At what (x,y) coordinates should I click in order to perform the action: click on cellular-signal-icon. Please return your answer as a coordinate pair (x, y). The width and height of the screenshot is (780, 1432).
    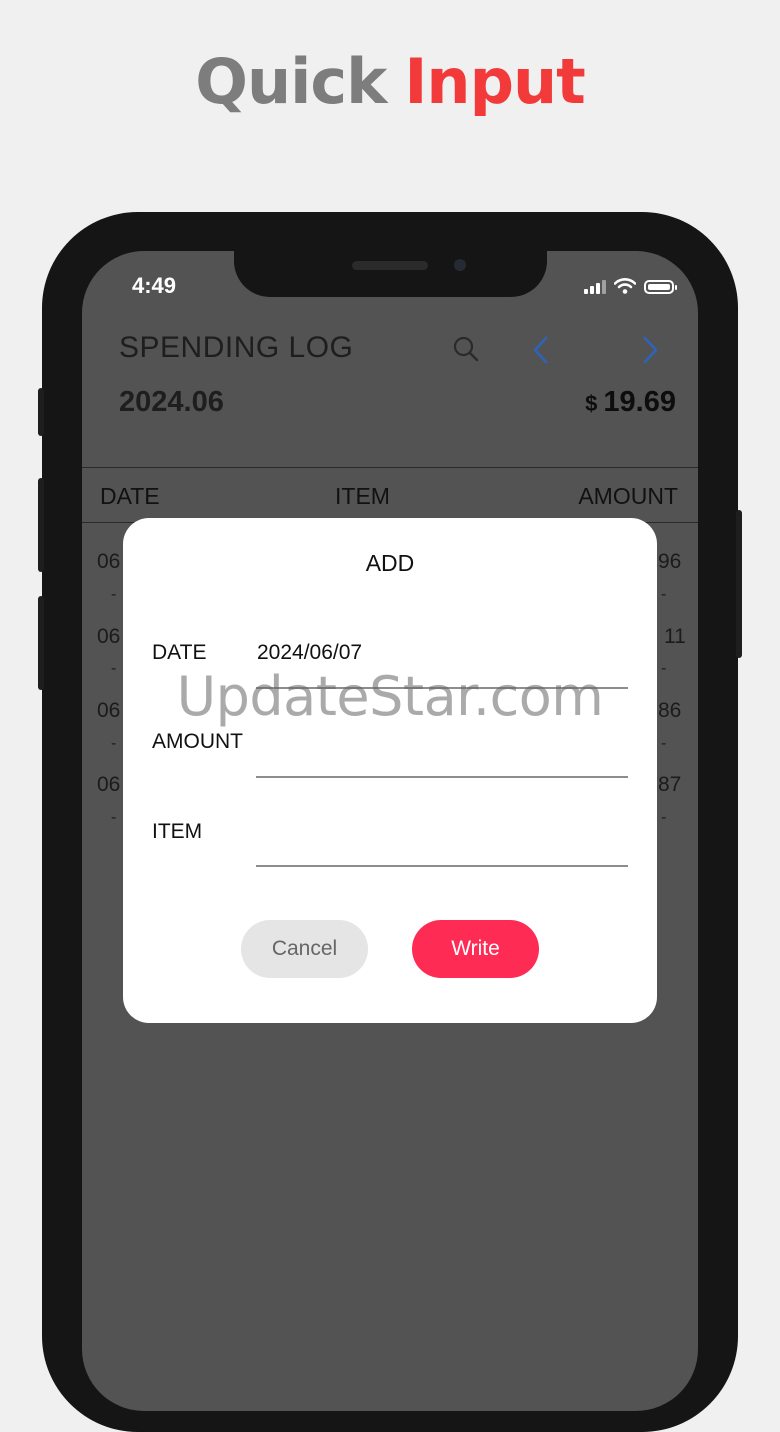
    Looking at the image, I should click on (595, 287).